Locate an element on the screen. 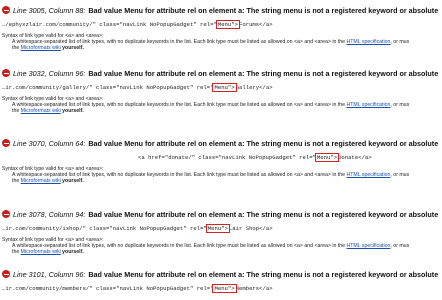 Image resolution: width=442 pixels, height=300 pixels. code-after: Lair Shop</a> is located at coordinates (250, 228).